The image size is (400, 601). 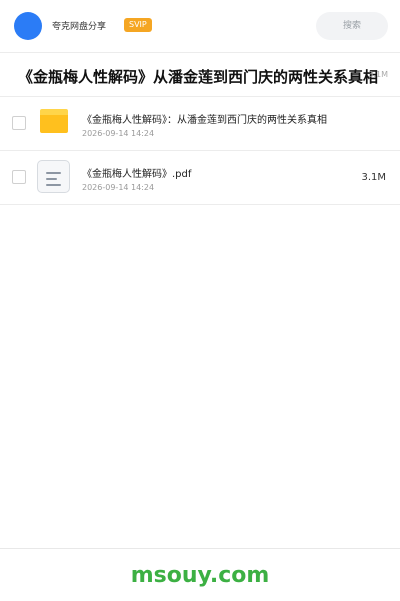 I want to click on header-bar: 夸克网盘分享 SVIP 搜索, so click(x=200, y=26).